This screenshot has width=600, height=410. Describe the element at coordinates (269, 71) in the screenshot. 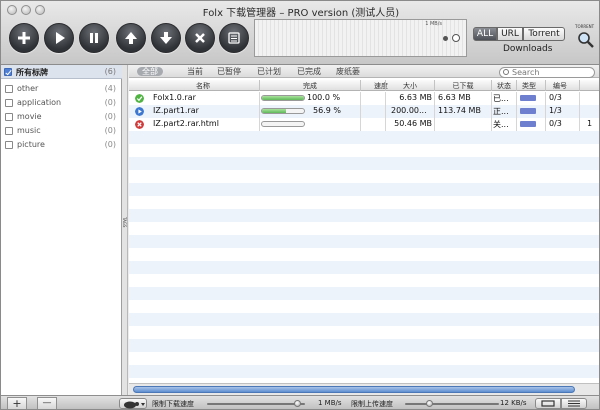

I see `filter-scheduled: 已计划` at that location.